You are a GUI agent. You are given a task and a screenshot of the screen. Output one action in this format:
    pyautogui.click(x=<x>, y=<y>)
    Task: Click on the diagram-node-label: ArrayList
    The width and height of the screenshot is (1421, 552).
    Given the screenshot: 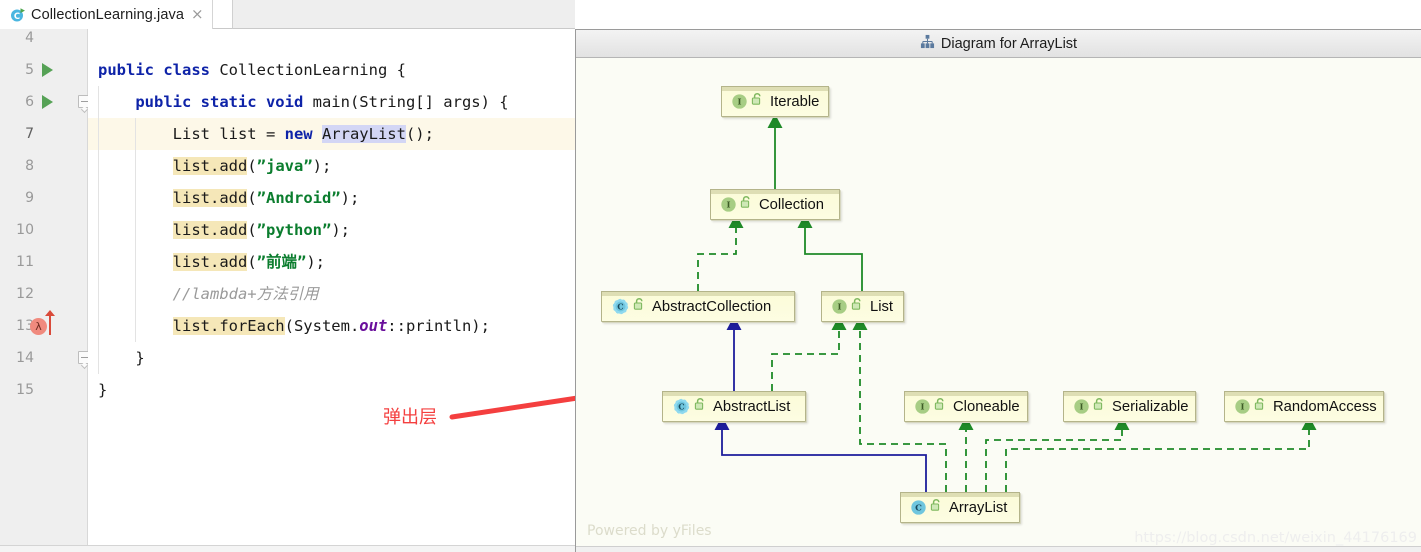 What is the action you would take?
    pyautogui.click(x=978, y=507)
    